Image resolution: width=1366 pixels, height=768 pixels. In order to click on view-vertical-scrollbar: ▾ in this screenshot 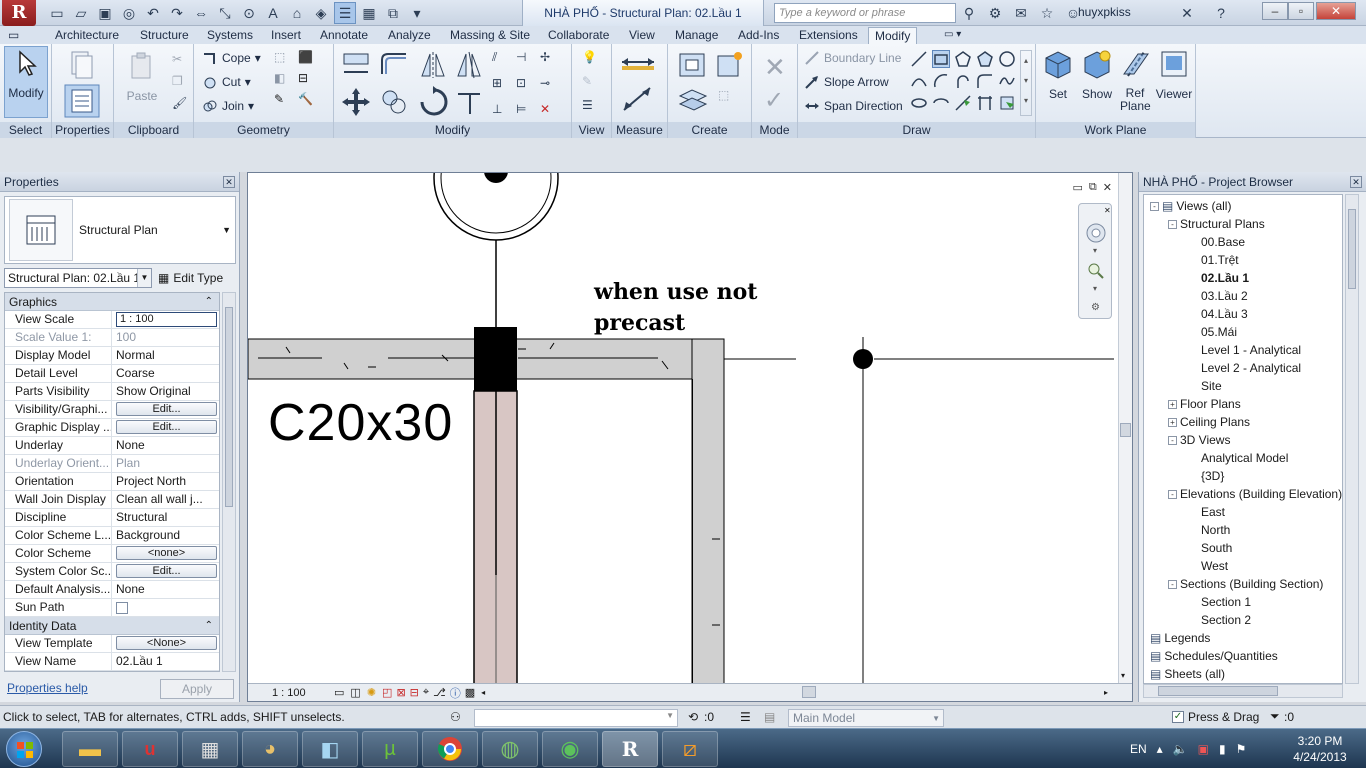, I will do `click(1125, 429)`.